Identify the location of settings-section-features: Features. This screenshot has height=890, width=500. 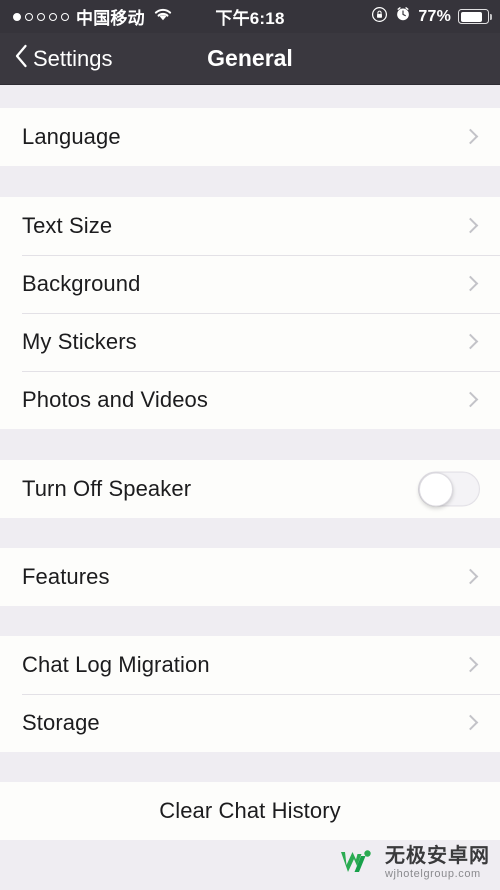
(250, 577).